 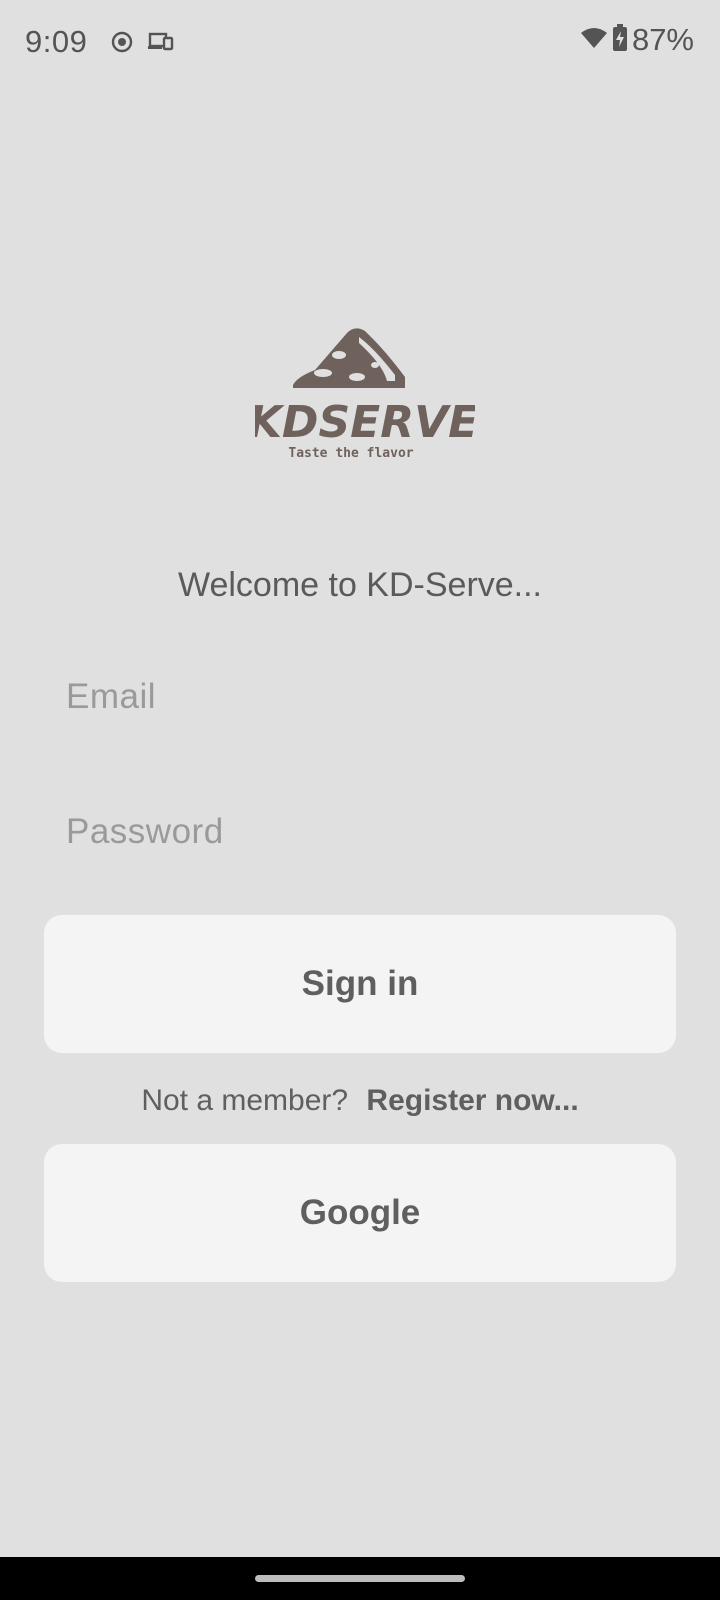 What do you see at coordinates (360, 697) in the screenshot?
I see `email-field` at bounding box center [360, 697].